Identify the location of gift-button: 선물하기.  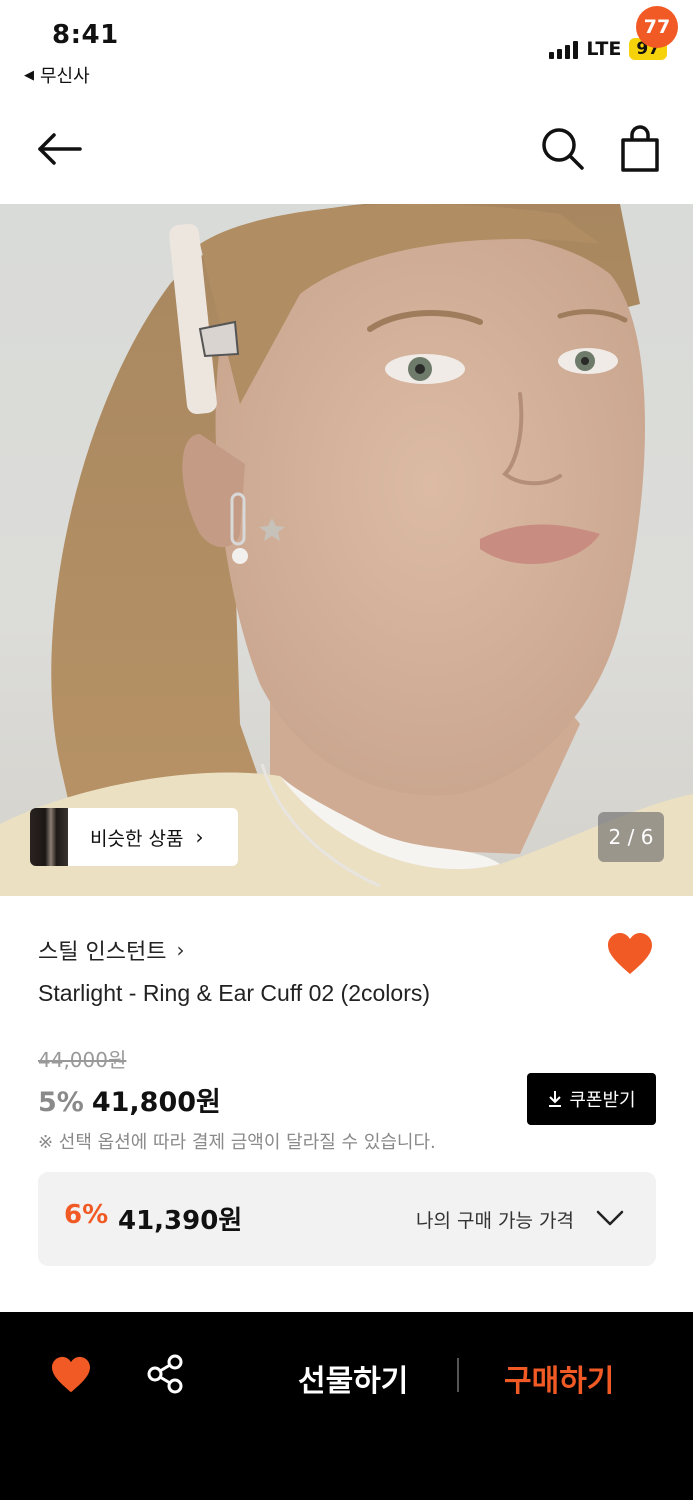
(353, 1378).